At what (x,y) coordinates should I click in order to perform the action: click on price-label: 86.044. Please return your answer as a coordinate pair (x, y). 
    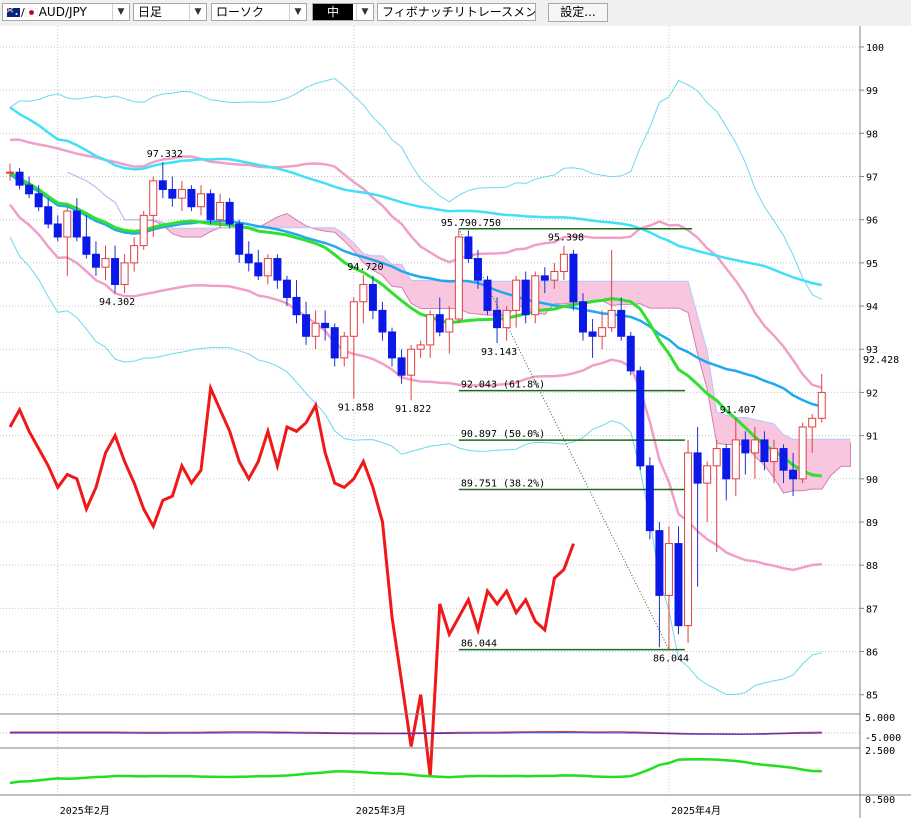
    Looking at the image, I should click on (671, 659).